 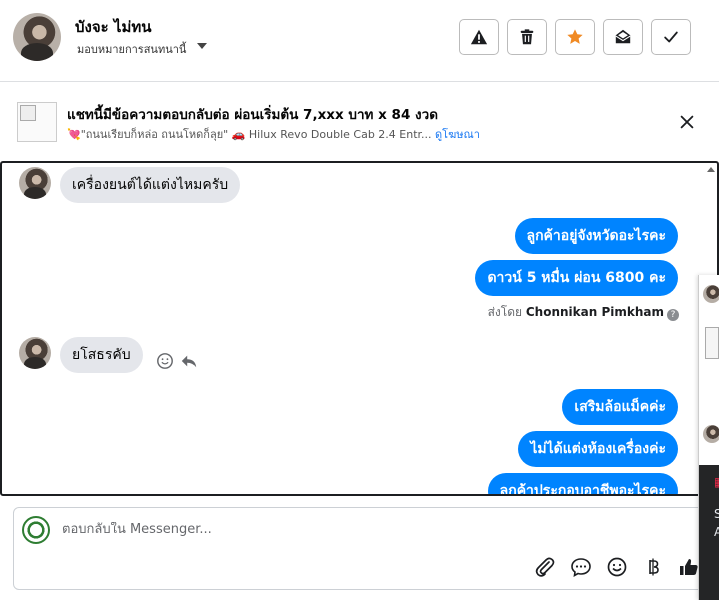 What do you see at coordinates (366, 548) in the screenshot?
I see `reply-composer` at bounding box center [366, 548].